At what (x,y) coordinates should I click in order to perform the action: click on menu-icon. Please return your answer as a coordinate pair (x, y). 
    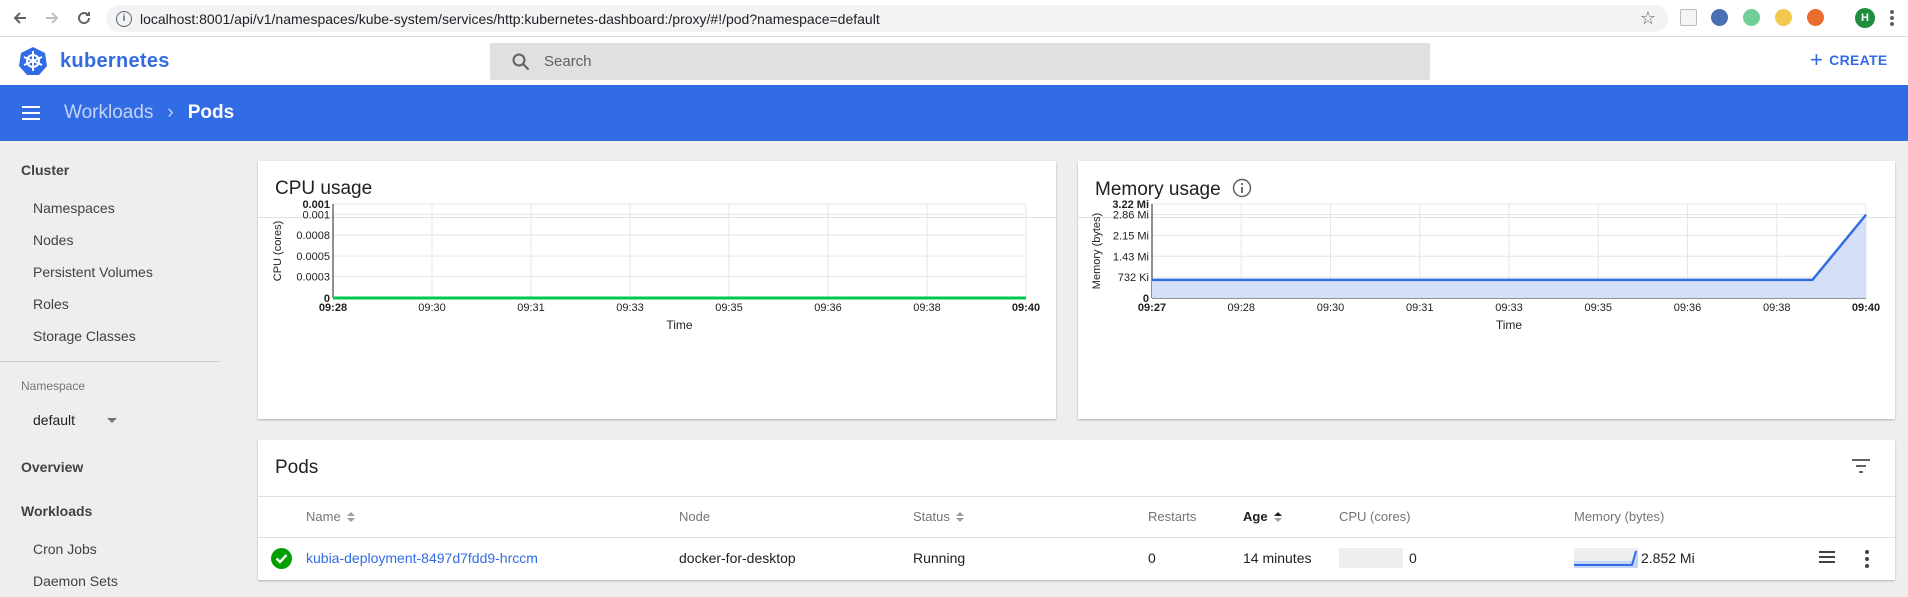
    Looking at the image, I should click on (31, 113).